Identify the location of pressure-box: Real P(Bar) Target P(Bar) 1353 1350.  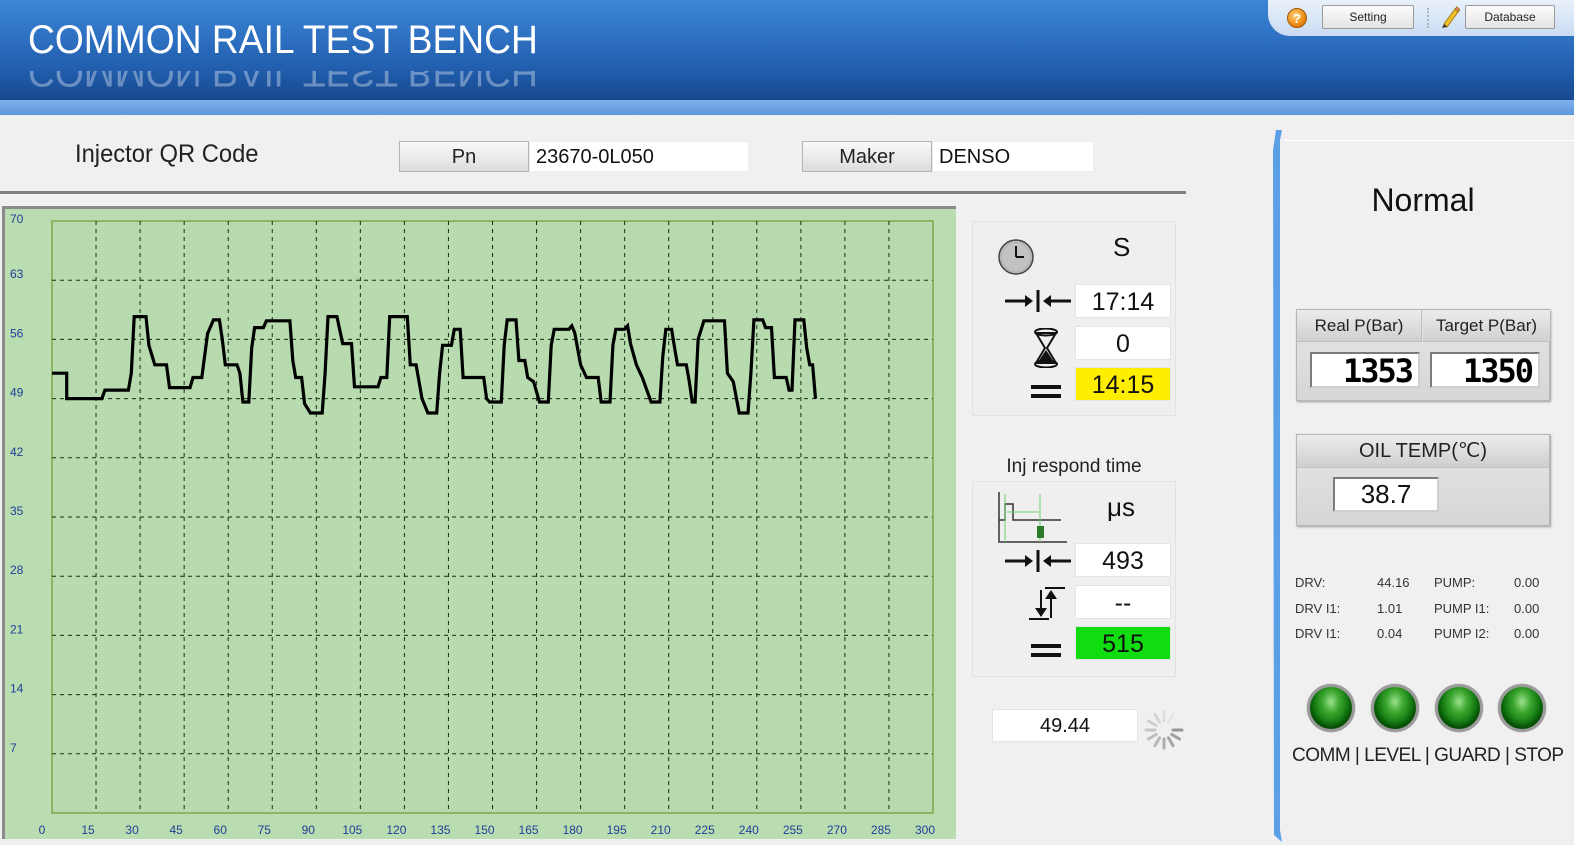
(1423, 355).